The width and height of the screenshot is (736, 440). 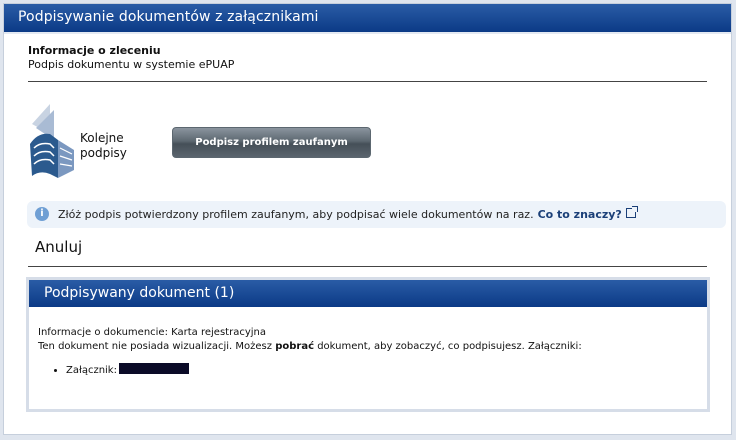 What do you see at coordinates (58, 247) in the screenshot?
I see `cancel-link: Anuluj` at bounding box center [58, 247].